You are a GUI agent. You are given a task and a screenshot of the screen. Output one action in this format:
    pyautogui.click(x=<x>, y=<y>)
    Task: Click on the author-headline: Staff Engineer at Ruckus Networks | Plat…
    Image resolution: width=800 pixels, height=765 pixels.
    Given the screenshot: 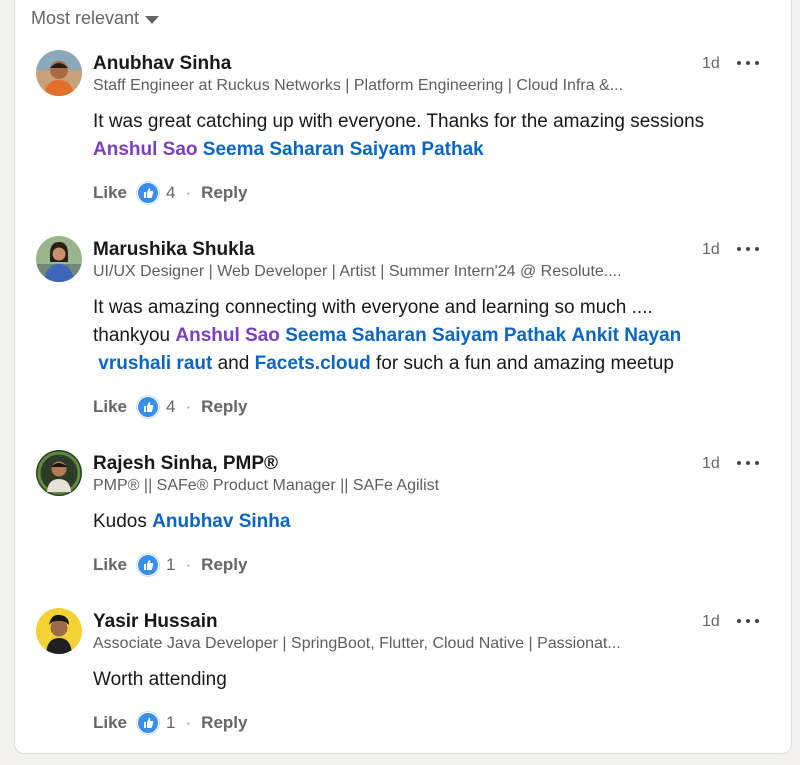 What is the action you would take?
    pyautogui.click(x=358, y=85)
    